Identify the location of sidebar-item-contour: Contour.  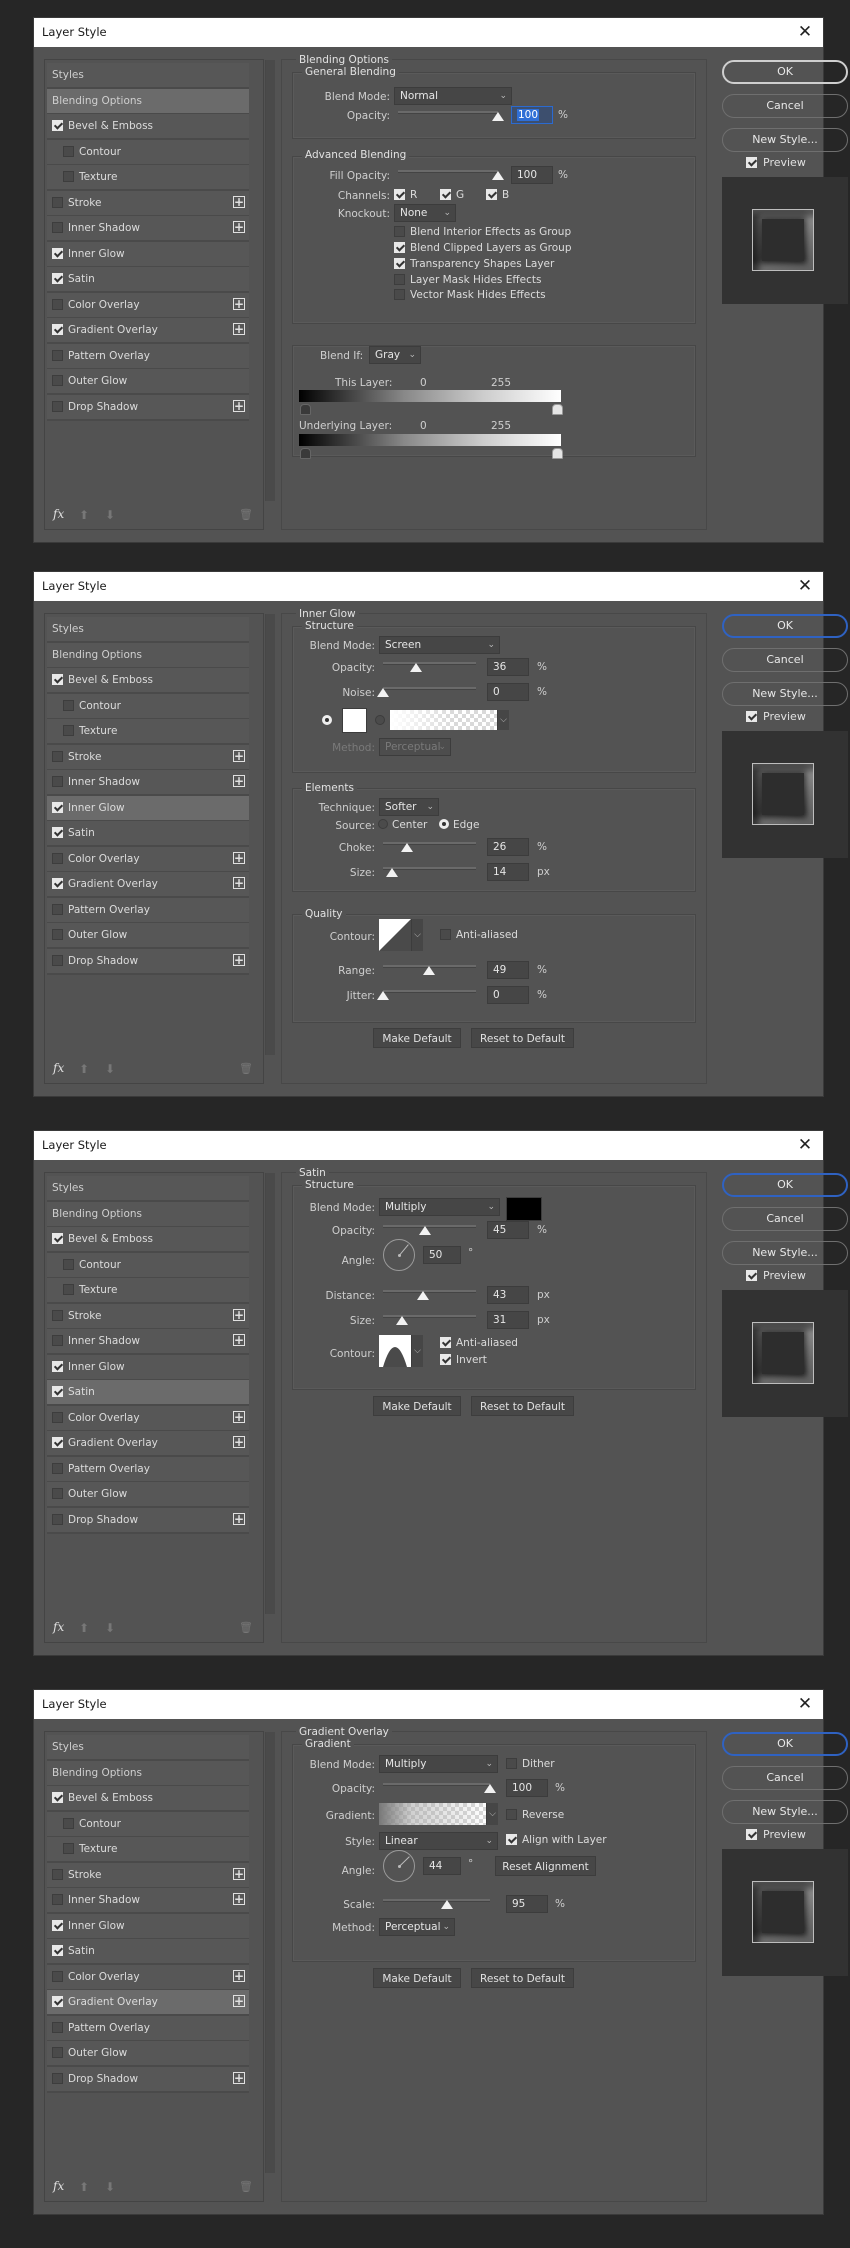
(148, 1824).